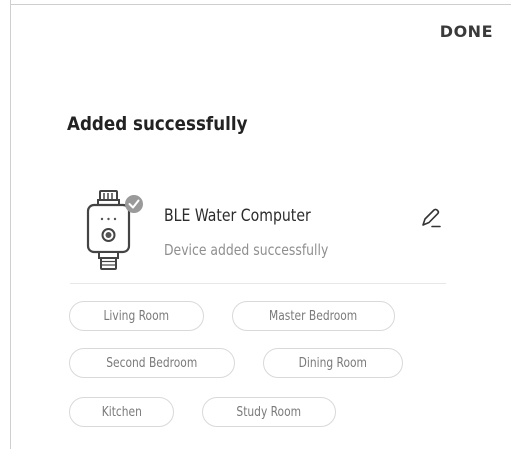 The image size is (511, 449). I want to click on water-timer-device-icon, so click(114, 230).